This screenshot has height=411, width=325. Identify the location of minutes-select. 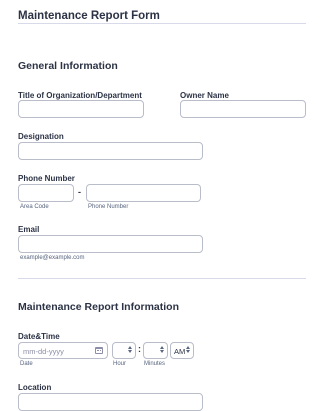
(155, 350).